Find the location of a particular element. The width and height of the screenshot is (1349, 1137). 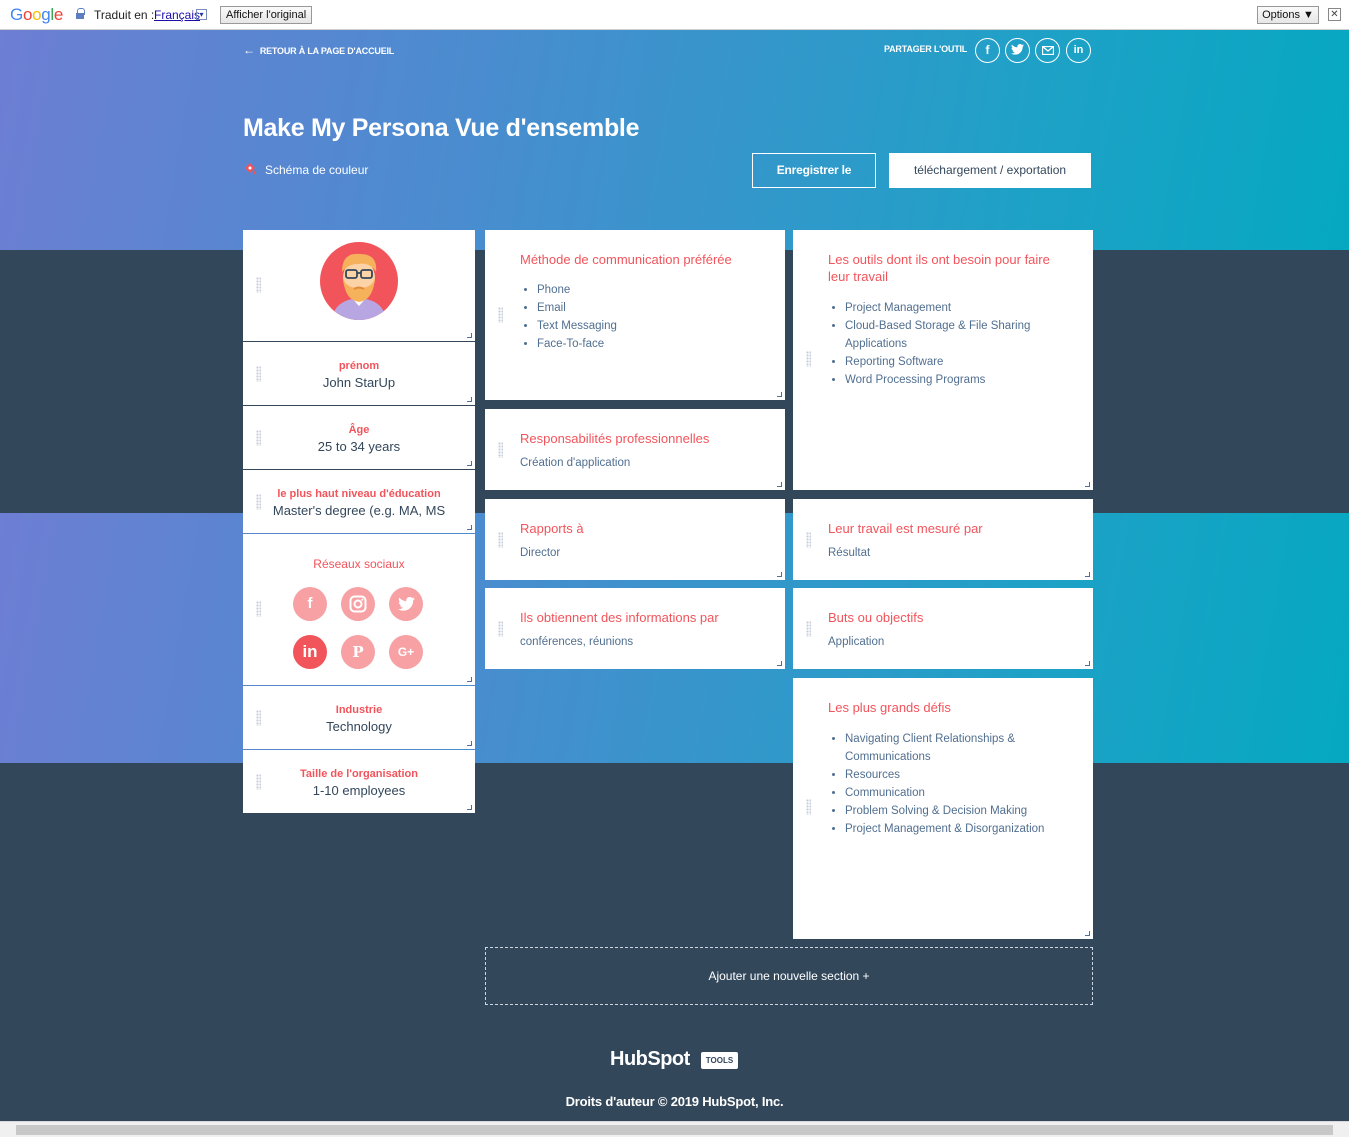

instagram-icon is located at coordinates (358, 604).